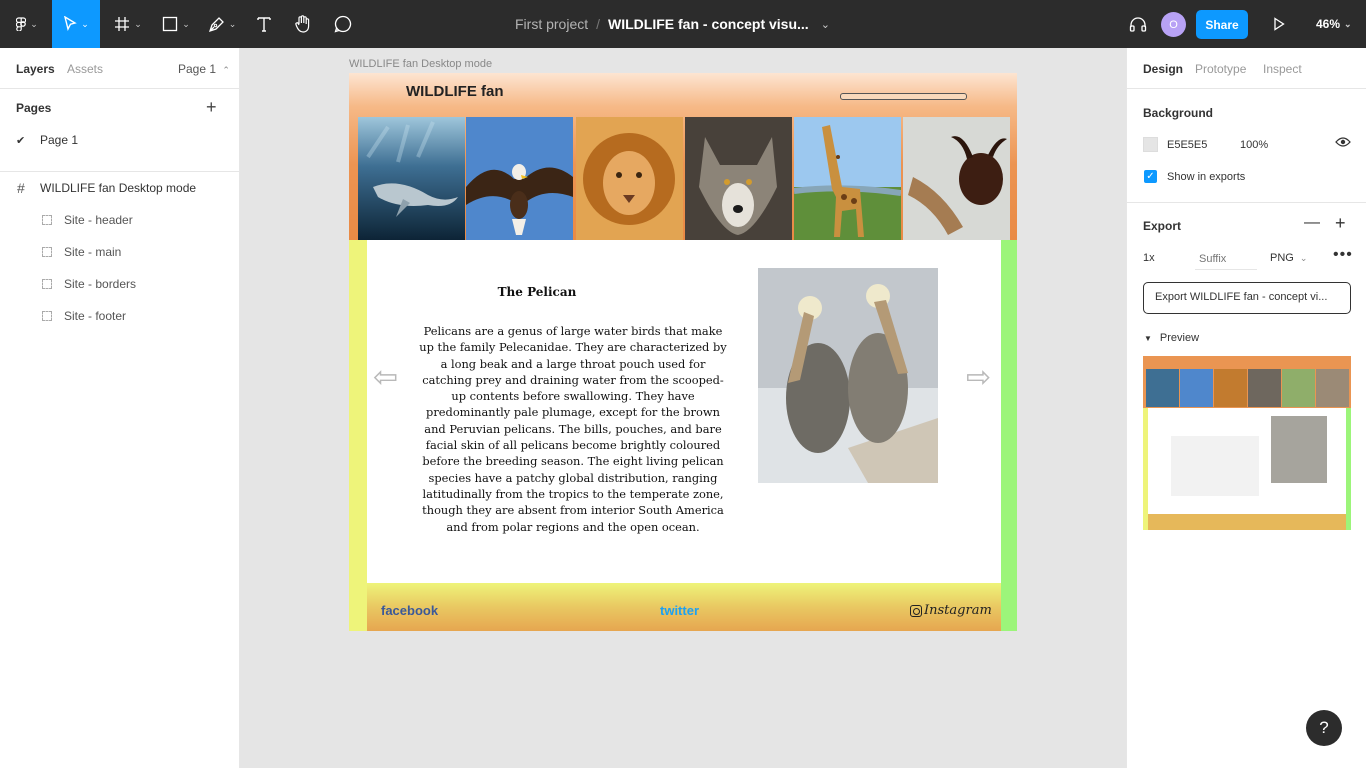 The width and height of the screenshot is (1366, 768). I want to click on cursor-icon, so click(70, 23).